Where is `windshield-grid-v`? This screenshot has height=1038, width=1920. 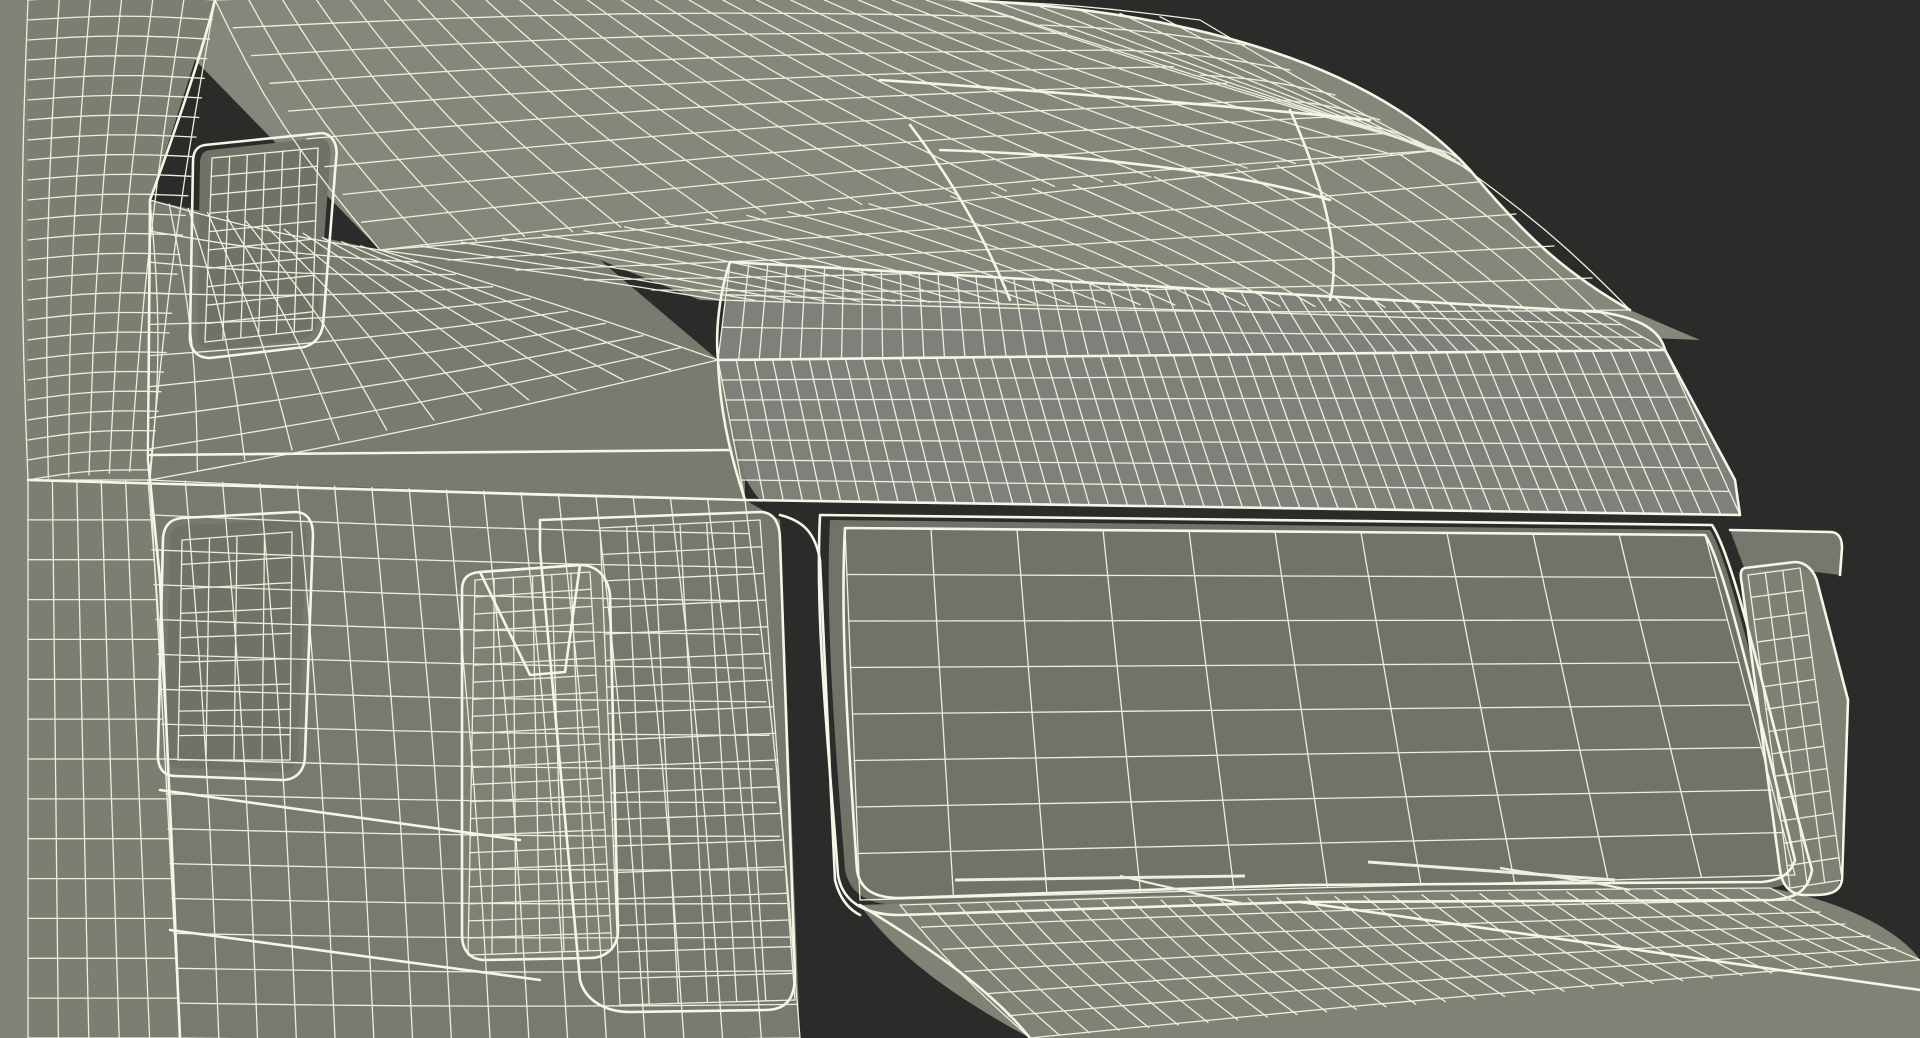
windshield-grid-v is located at coordinates (1017, 666).